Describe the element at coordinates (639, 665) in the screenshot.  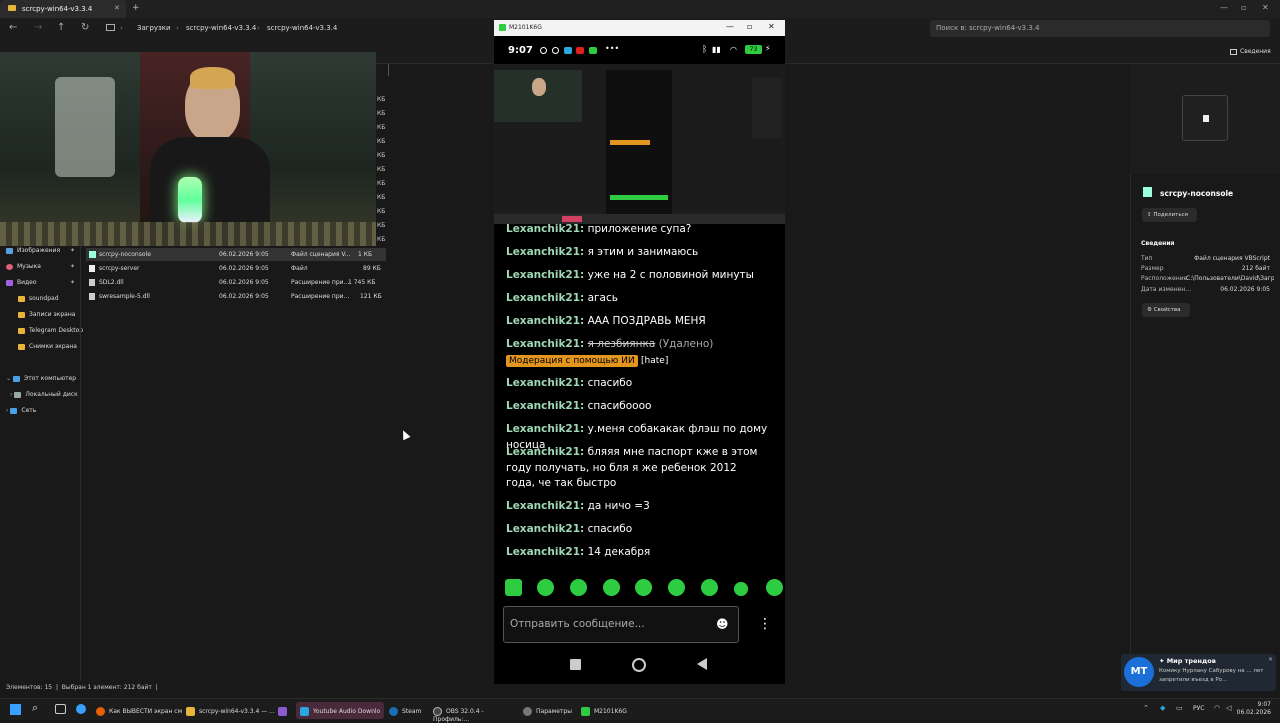
I see `home-button-icon` at that location.